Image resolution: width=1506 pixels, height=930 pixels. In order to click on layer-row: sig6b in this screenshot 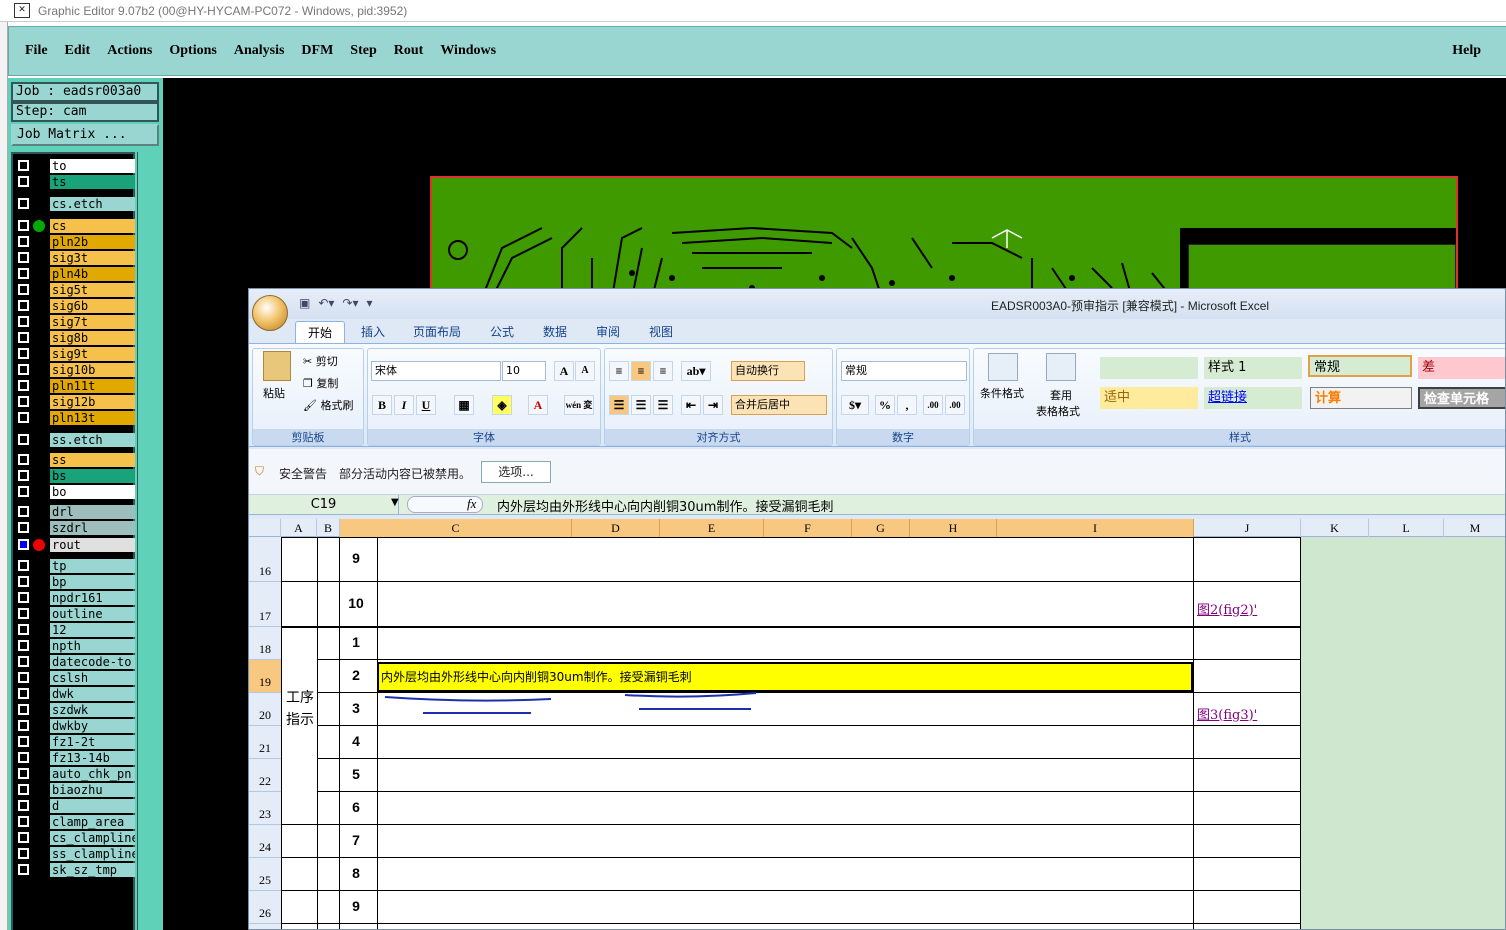, I will do `click(75, 306)`.